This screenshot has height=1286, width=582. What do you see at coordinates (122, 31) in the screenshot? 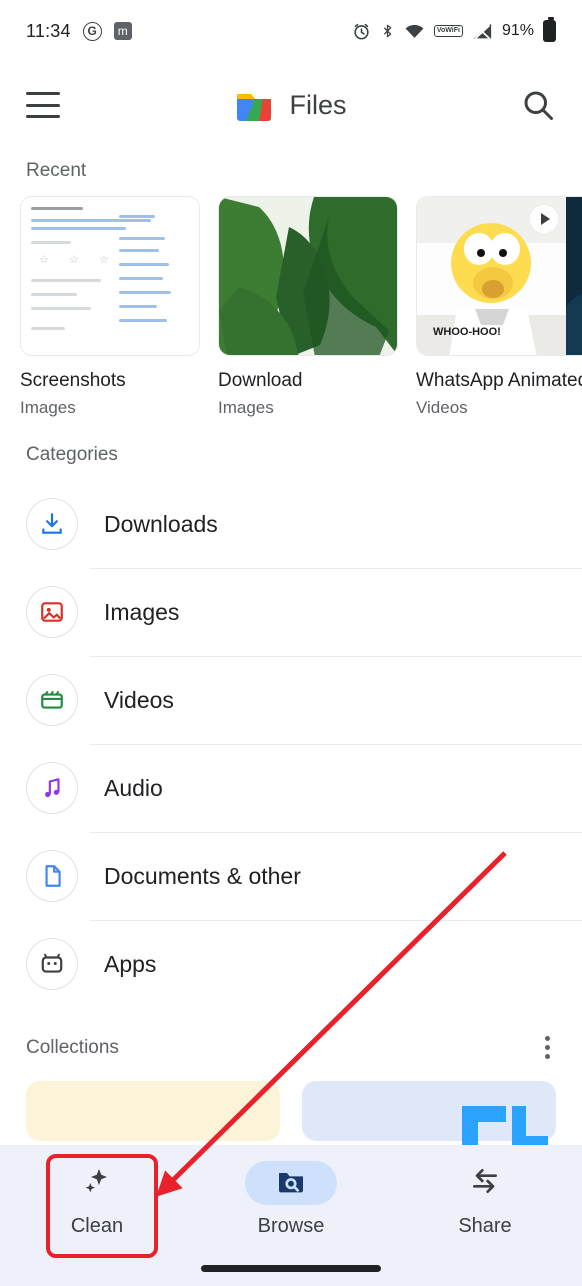
I see `m-icon: m` at bounding box center [122, 31].